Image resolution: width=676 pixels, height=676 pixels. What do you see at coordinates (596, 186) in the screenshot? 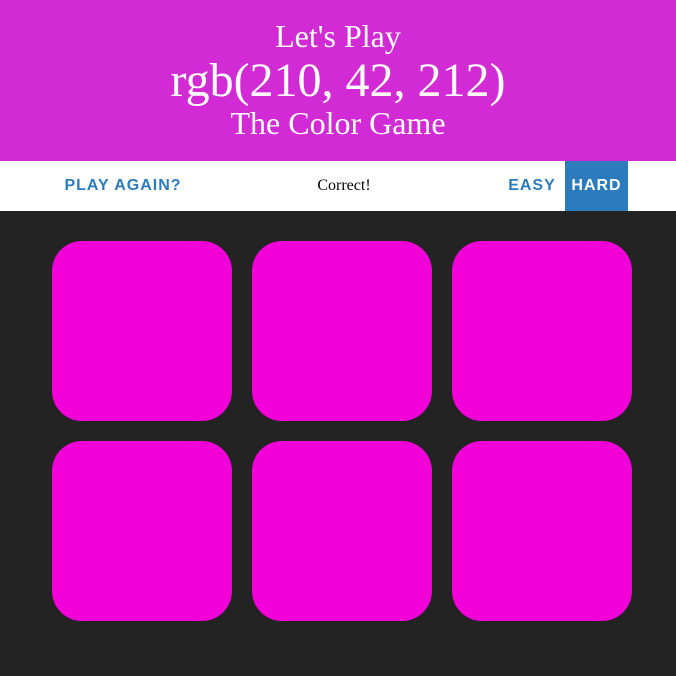
I see `hard-mode-button: HARD` at bounding box center [596, 186].